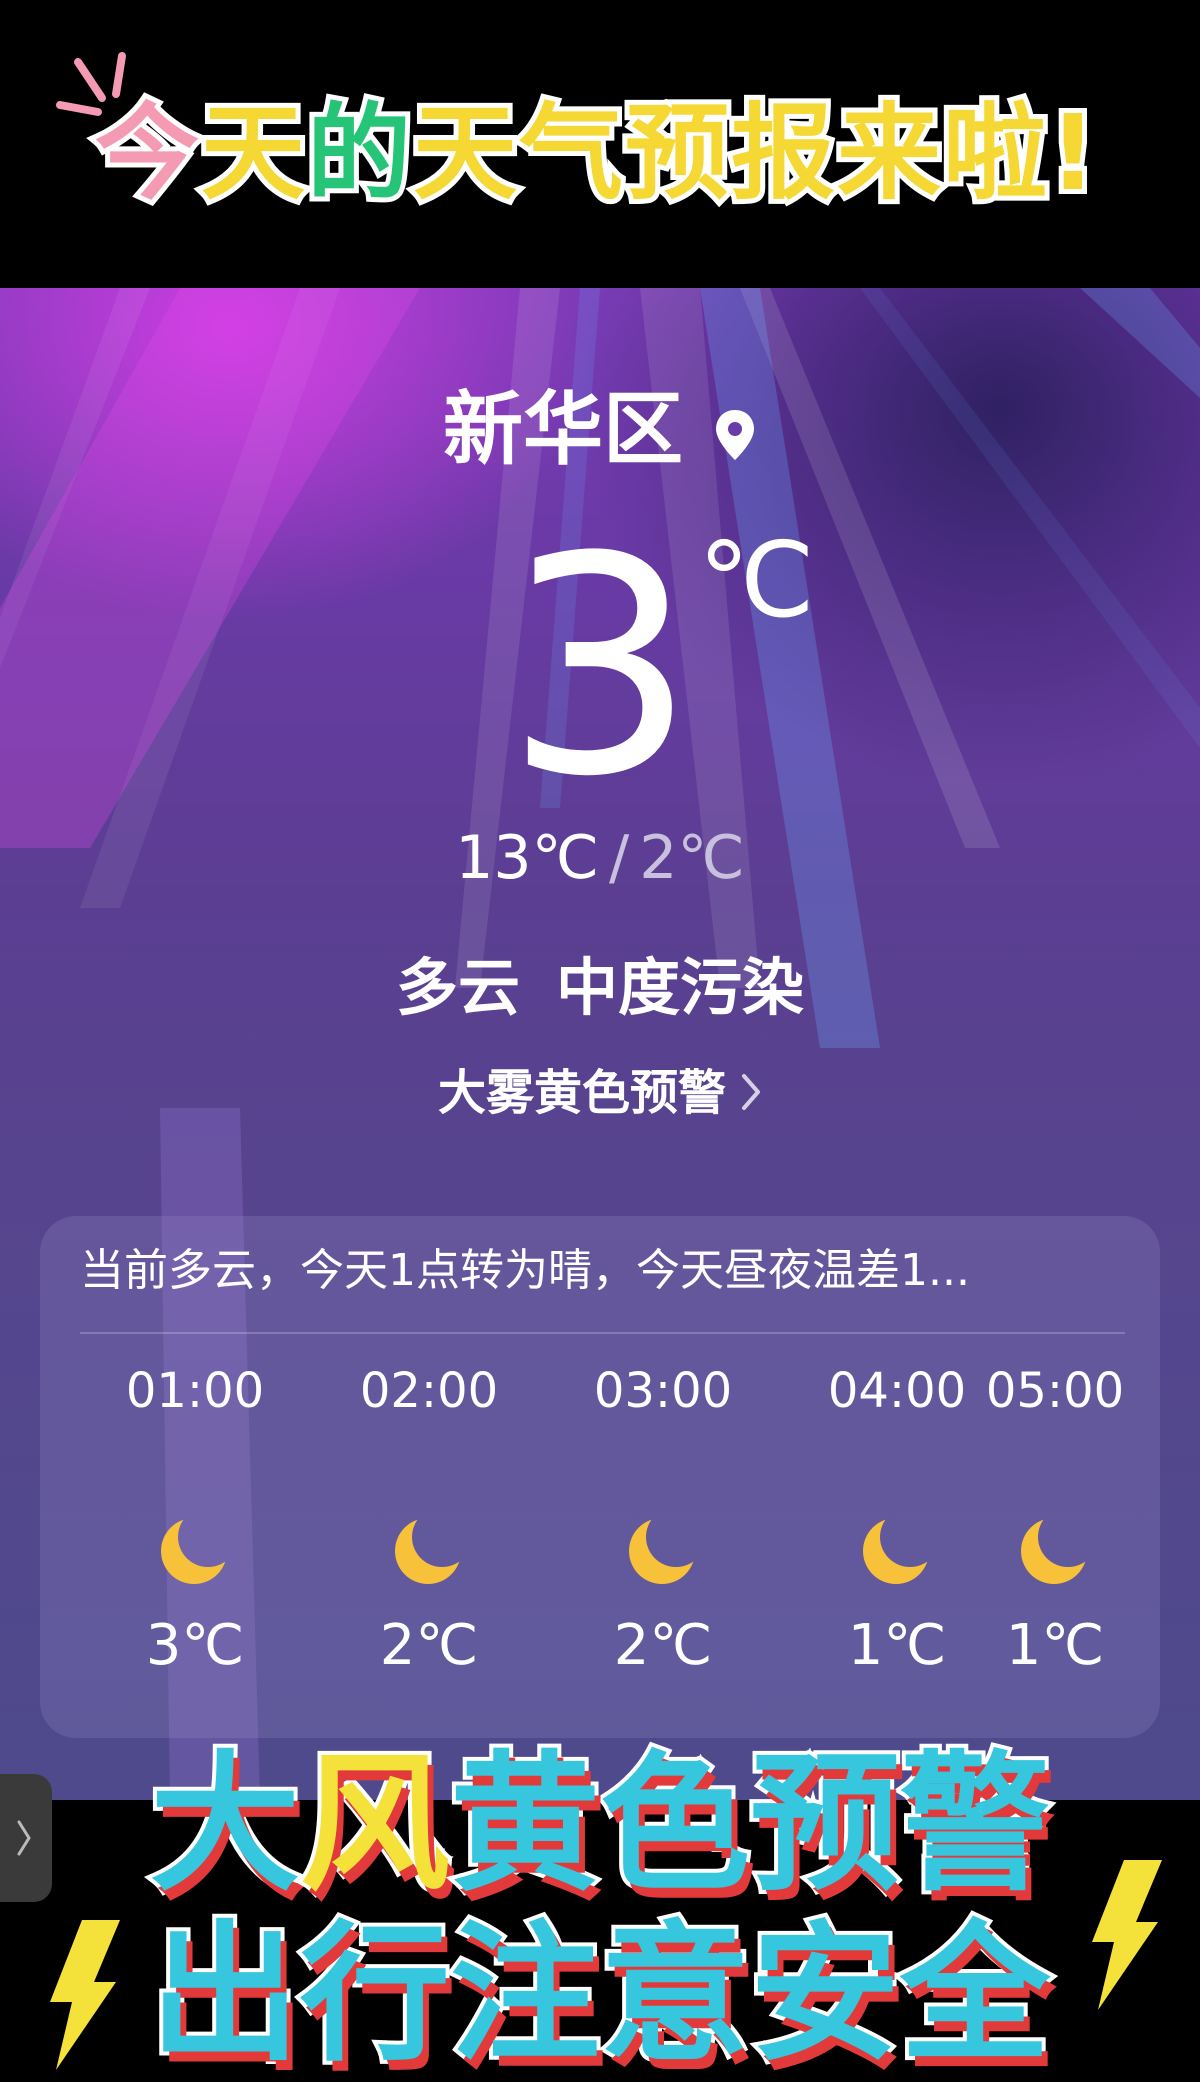 The width and height of the screenshot is (1200, 2082). I want to click on chevron-right-icon, so click(751, 1096).